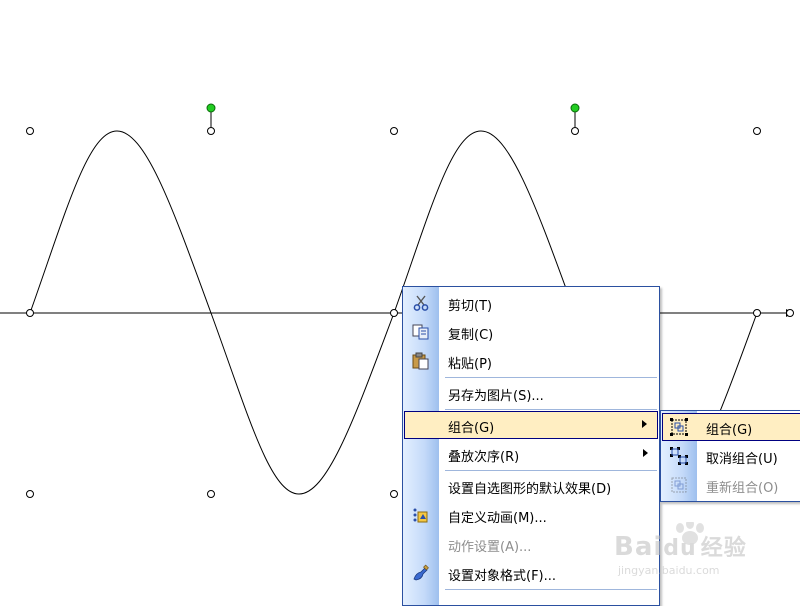 The image size is (800, 606). What do you see at coordinates (531, 425) in the screenshot?
I see `menu-item-group: 组合(G)` at bounding box center [531, 425].